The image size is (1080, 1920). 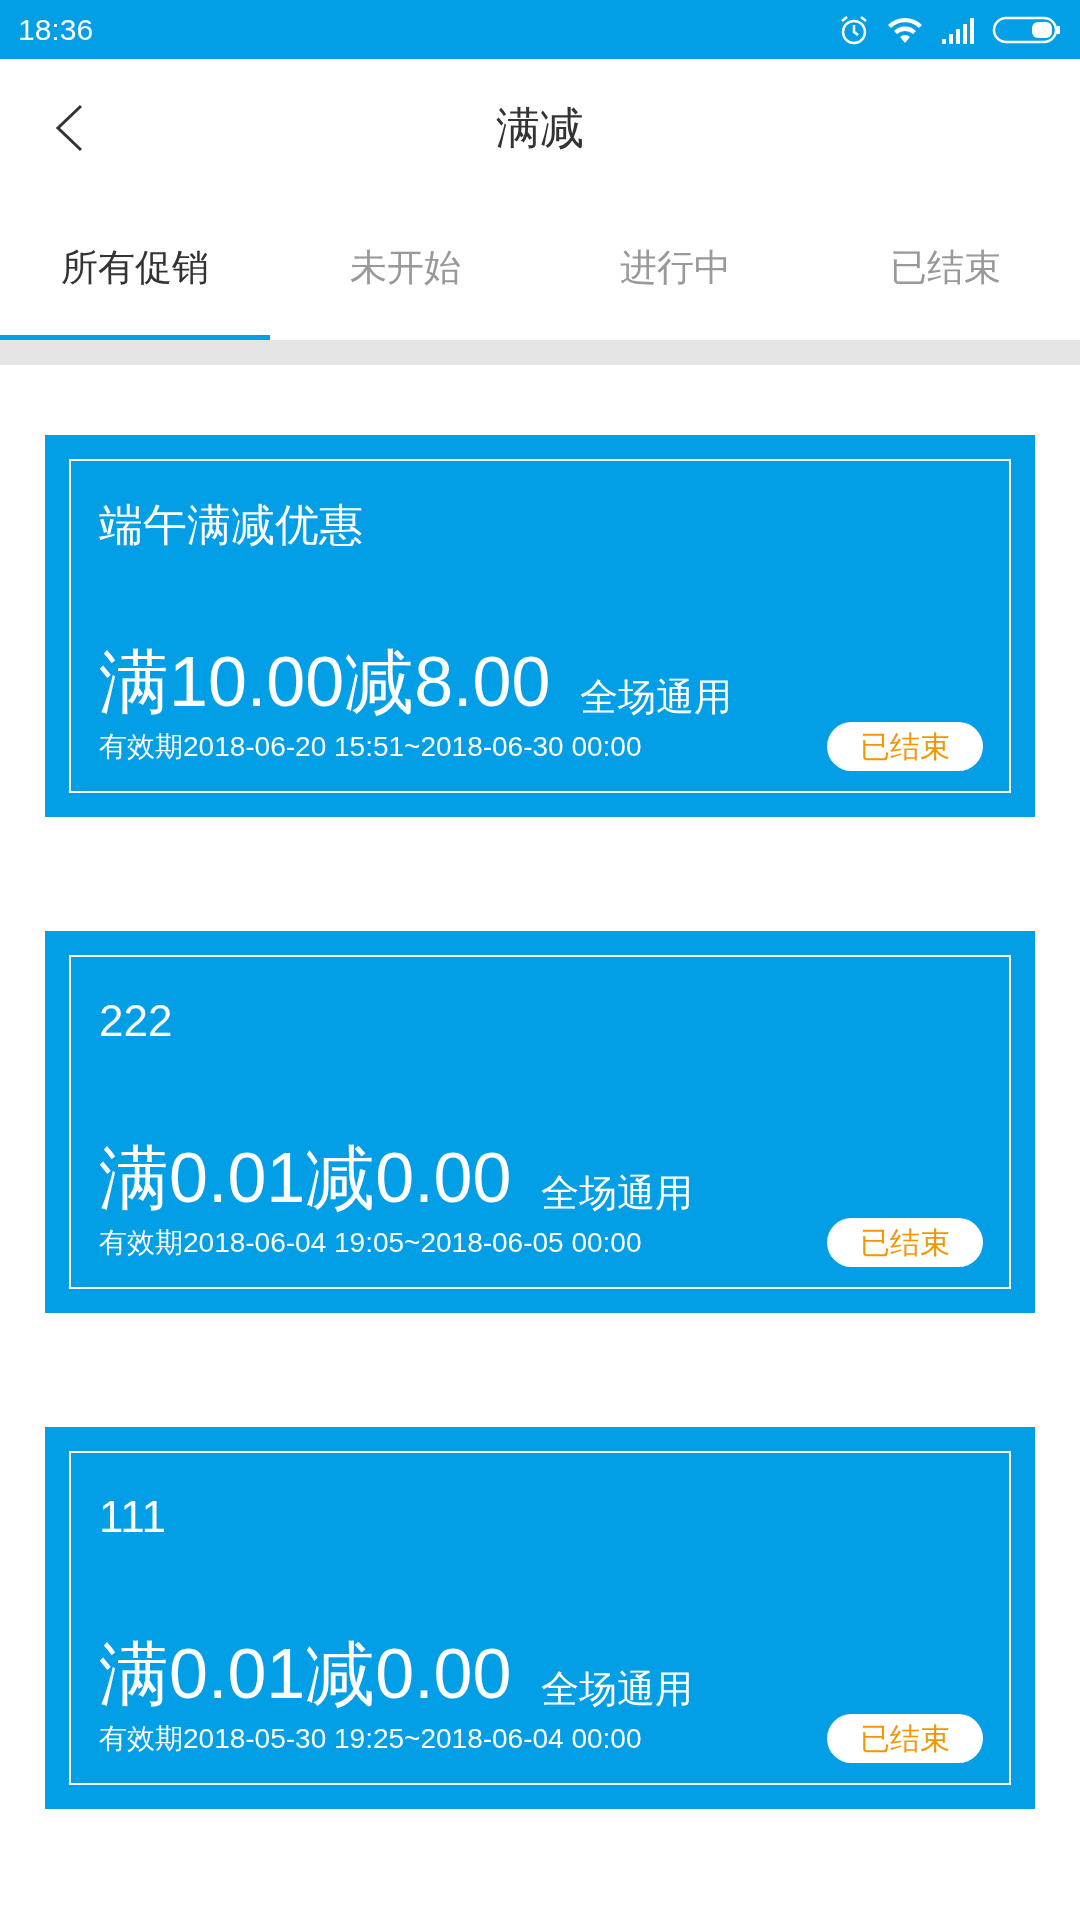 What do you see at coordinates (370, 1738) in the screenshot?
I see `validity-period: 有效期2018-05-30 19:25~2018-06-04 00:00` at bounding box center [370, 1738].